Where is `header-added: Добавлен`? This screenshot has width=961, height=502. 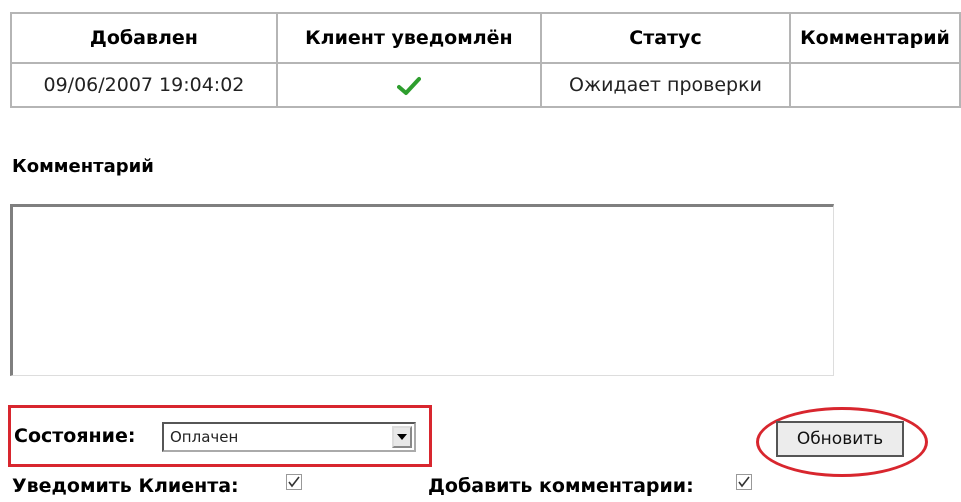
header-added: Добавлен is located at coordinates (144, 38).